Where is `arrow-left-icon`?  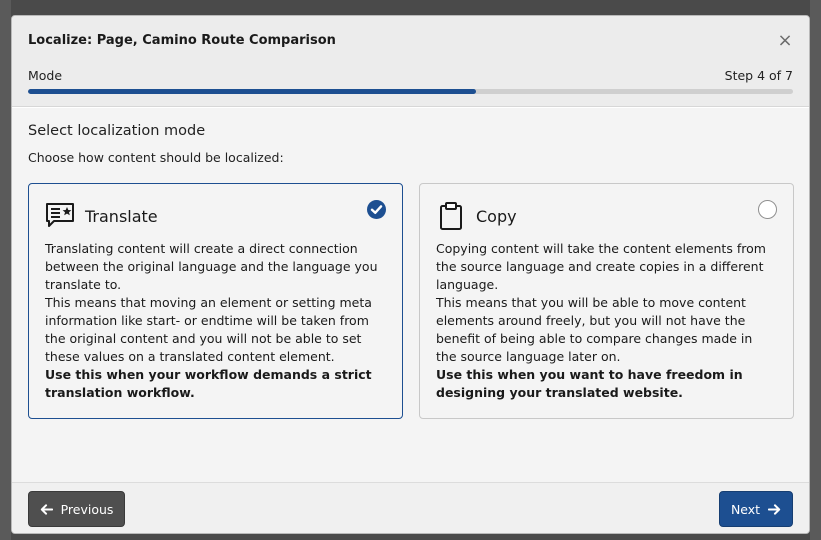 arrow-left-icon is located at coordinates (46, 509).